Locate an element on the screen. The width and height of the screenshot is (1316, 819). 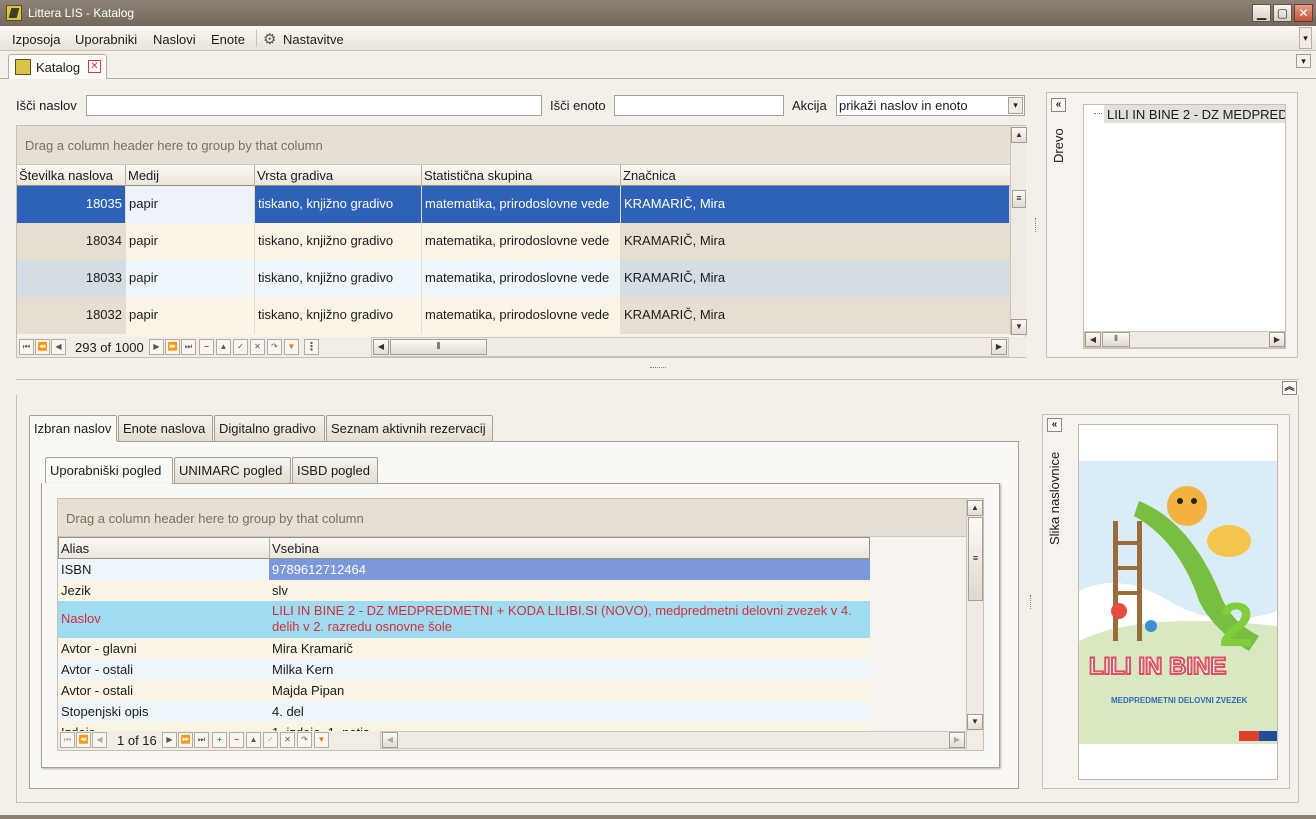
scroll-left-button: ◀ is located at coordinates (381, 347).